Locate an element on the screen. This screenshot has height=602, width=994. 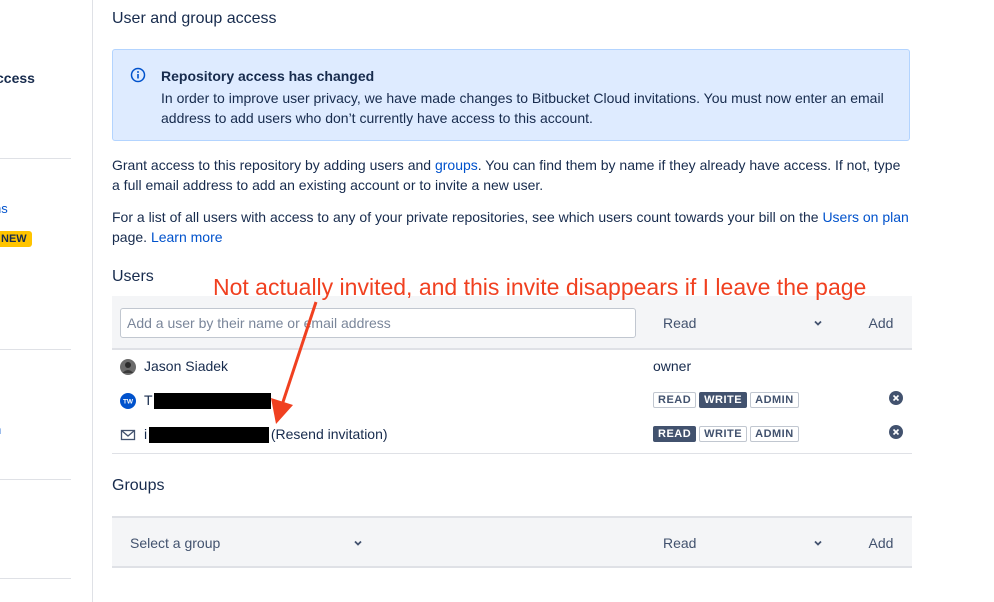
sidebar-item-access: ccess is located at coordinates (17, 78).